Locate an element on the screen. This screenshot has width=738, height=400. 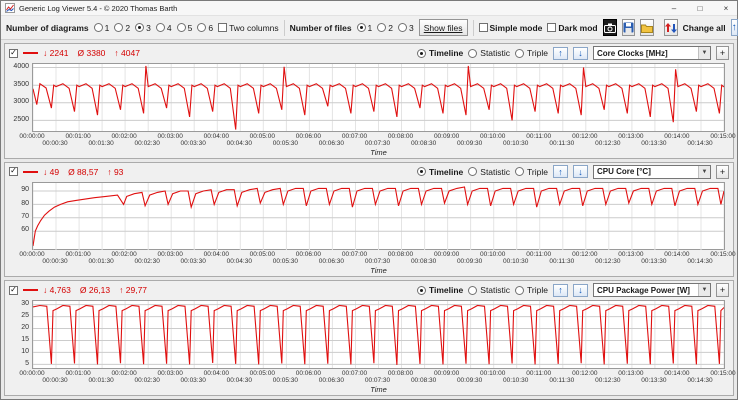
x-tick-label: 00:12:00 is located at coordinates (585, 255).